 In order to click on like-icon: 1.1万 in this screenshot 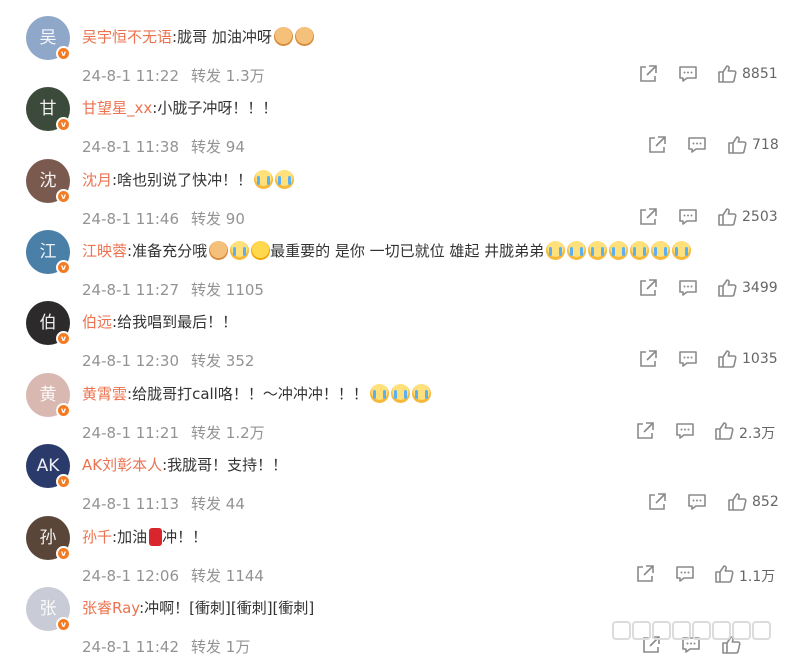, I will do `click(744, 574)`.